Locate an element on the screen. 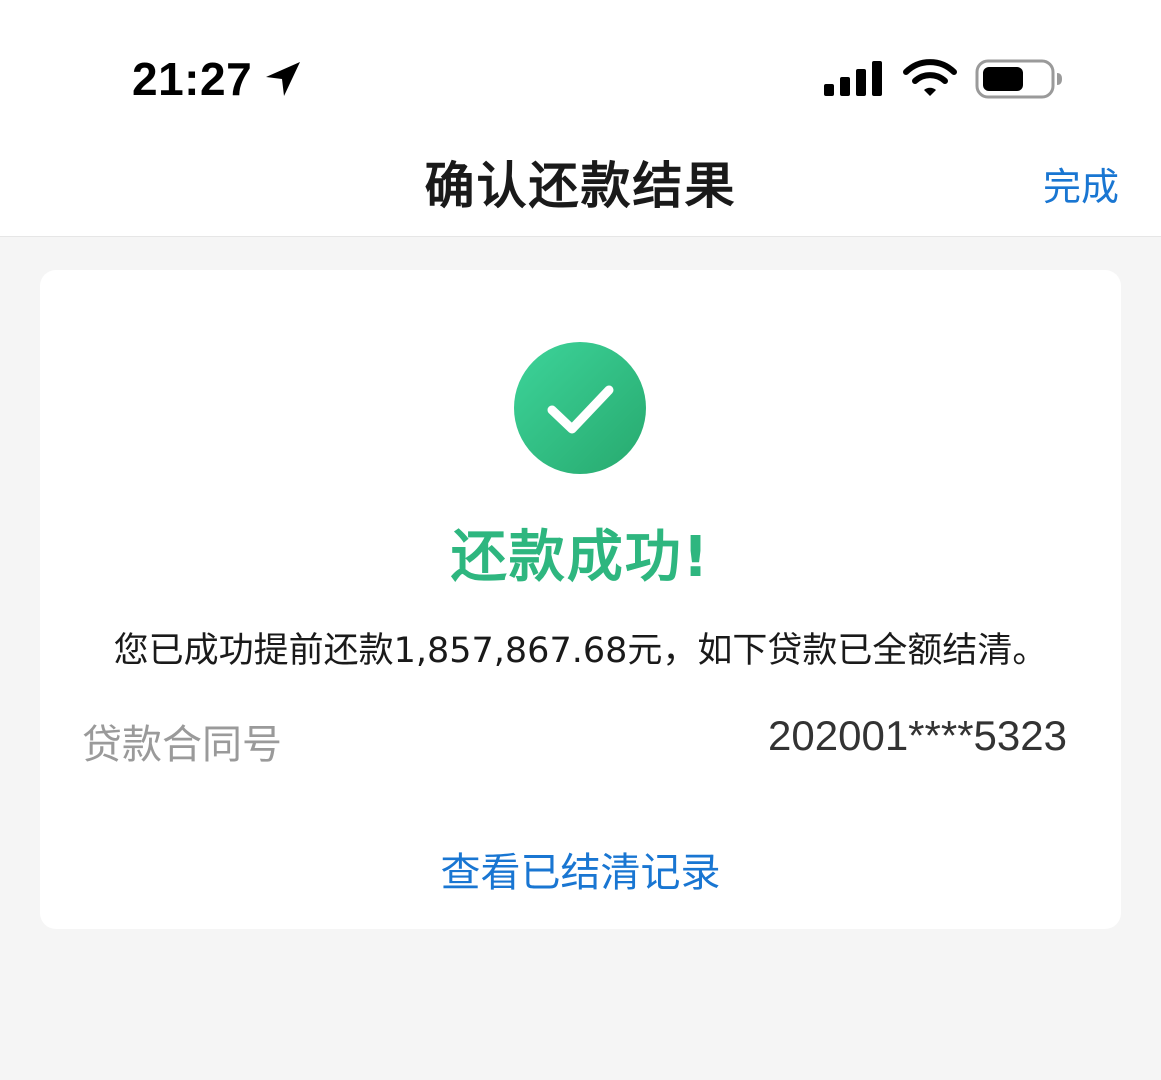 The height and width of the screenshot is (1080, 1161). done-button: 完成 is located at coordinates (1081, 183).